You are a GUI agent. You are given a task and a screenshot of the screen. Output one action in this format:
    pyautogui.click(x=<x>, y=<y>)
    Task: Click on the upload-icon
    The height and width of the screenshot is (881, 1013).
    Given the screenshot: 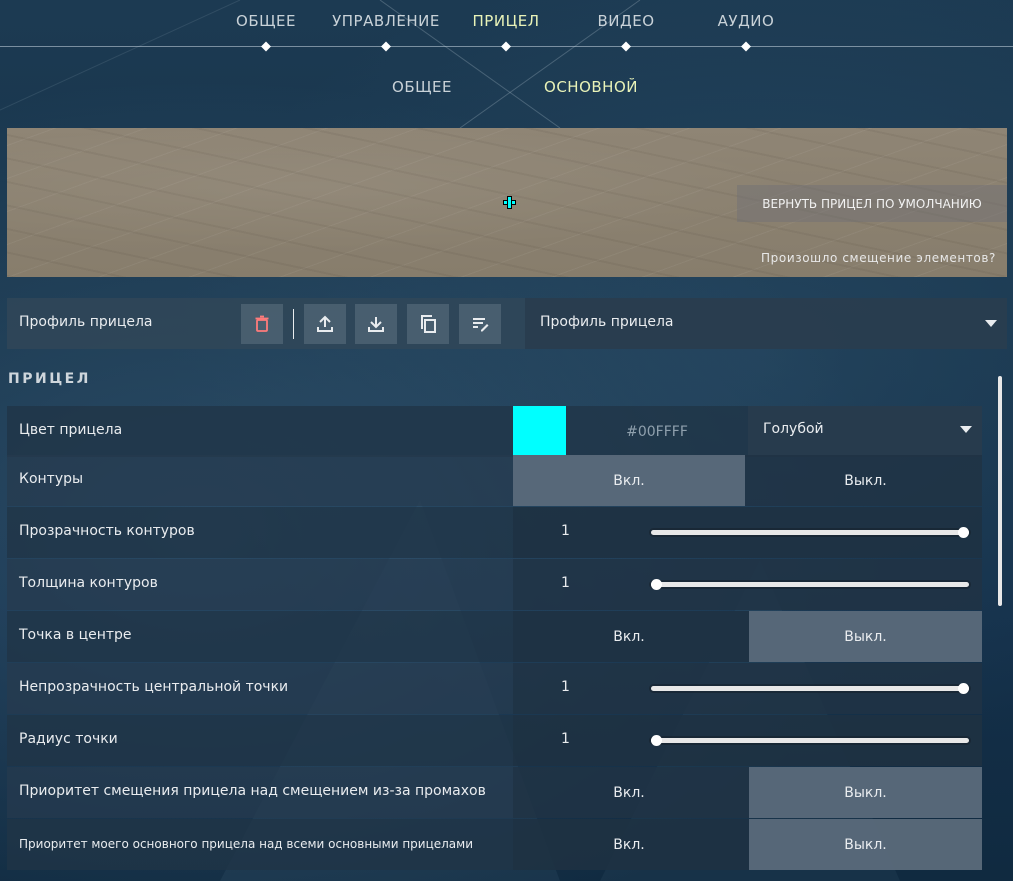 What is the action you would take?
    pyautogui.click(x=325, y=323)
    